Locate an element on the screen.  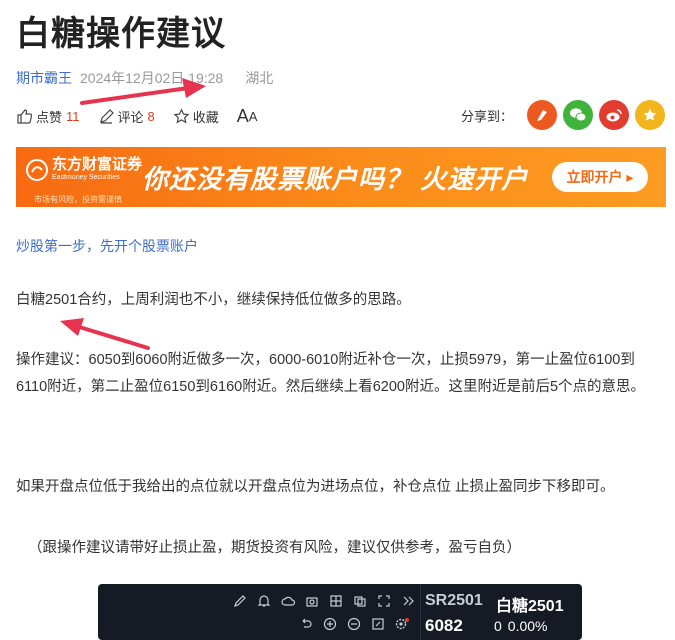
quote-widget: SR2501 白糖2501 6082 0 0.00% is located at coordinates (340, 612).